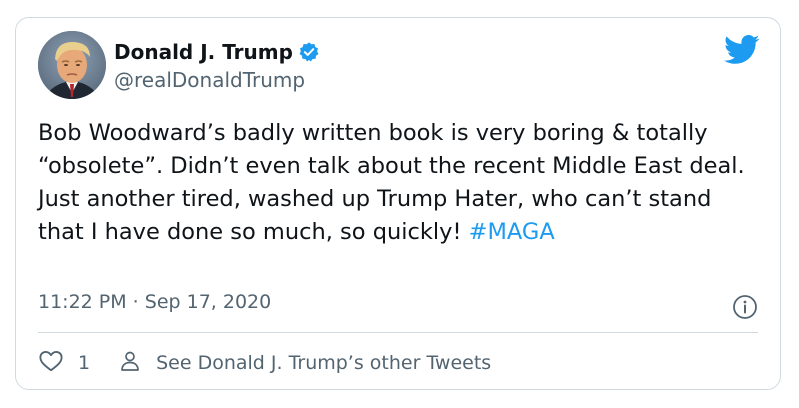 Image resolution: width=799 pixels, height=408 pixels. Describe the element at coordinates (154, 302) in the screenshot. I see `tweet-timestamp: 11:22 PM · Sep 17, 2020` at that location.